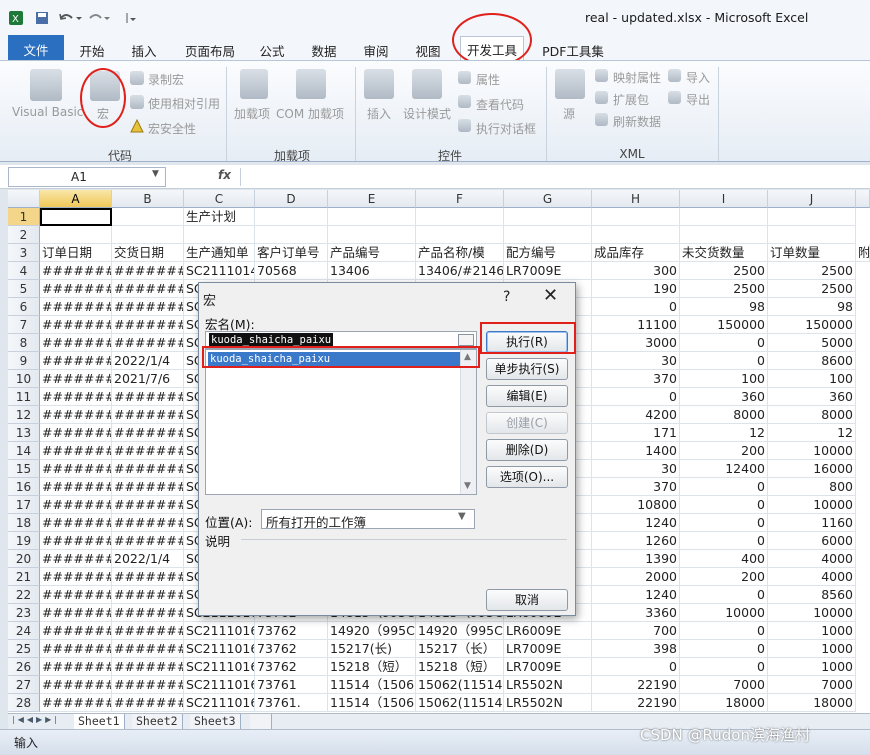 Image resolution: width=870 pixels, height=755 pixels. What do you see at coordinates (637, 121) in the screenshot?
I see `refresh-data-button: 刷新数据` at bounding box center [637, 121].